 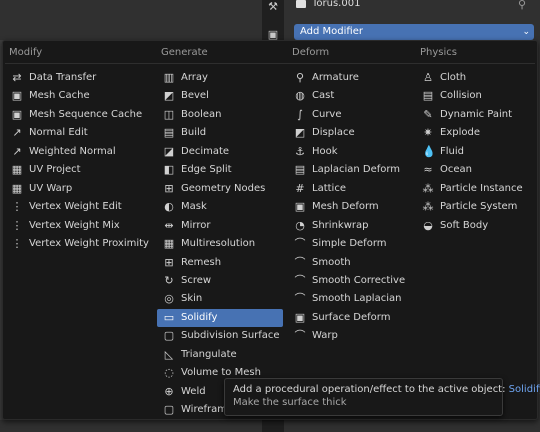 I want to click on menu-item-simple-deform: ⌒ Simple Deform, so click(x=350, y=244).